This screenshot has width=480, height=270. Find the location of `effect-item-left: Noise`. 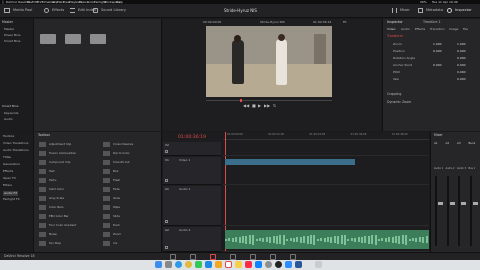

effect-item-left: Noise is located at coordinates (53, 234).